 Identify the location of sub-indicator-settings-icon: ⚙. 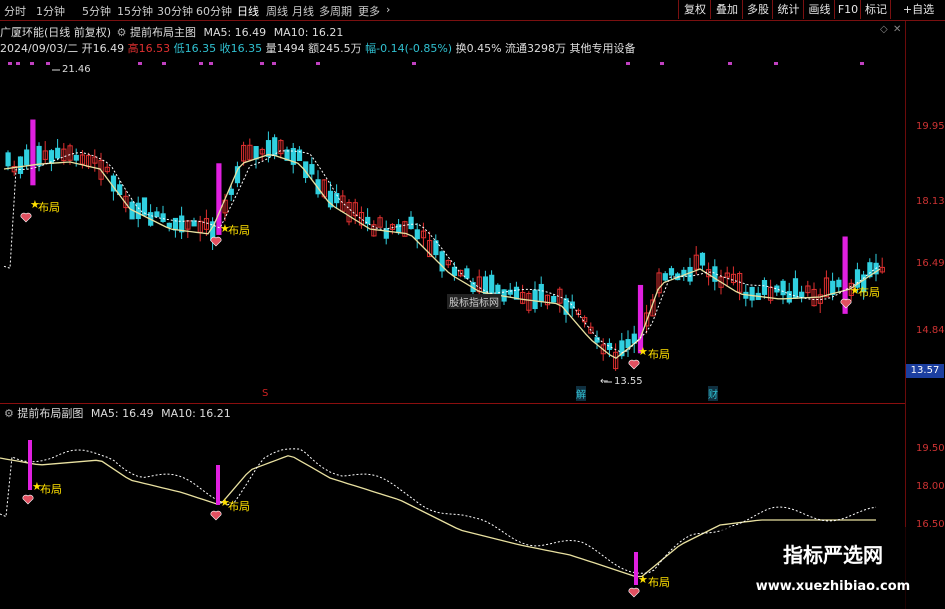
(9, 413).